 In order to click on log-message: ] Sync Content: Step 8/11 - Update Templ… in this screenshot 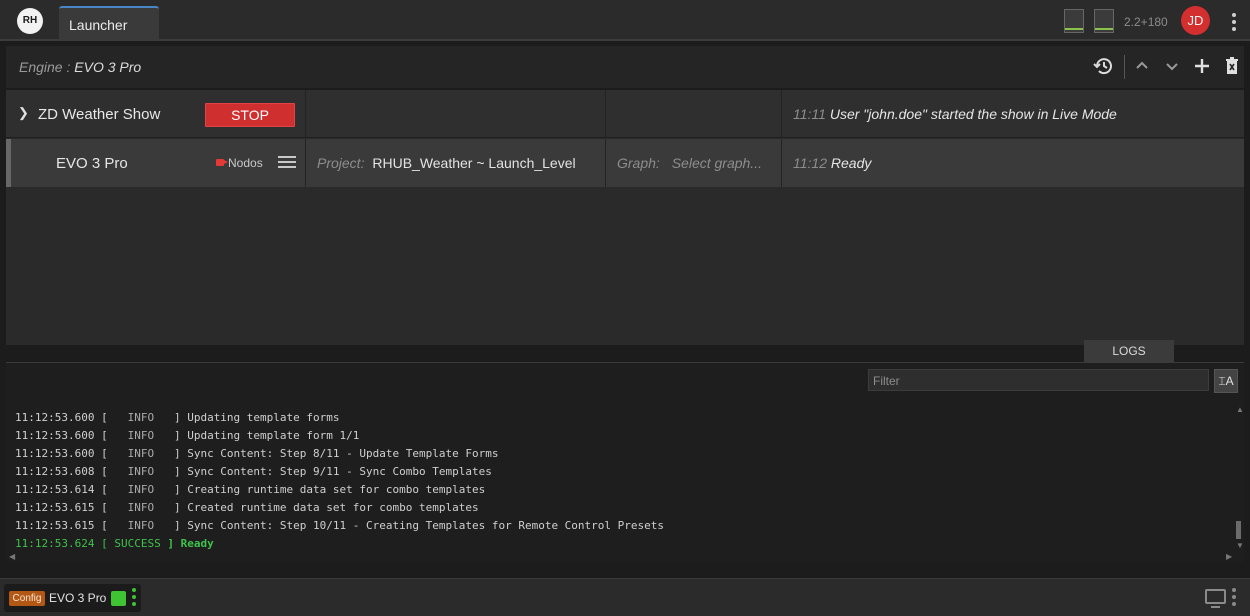, I will do `click(336, 453)`.